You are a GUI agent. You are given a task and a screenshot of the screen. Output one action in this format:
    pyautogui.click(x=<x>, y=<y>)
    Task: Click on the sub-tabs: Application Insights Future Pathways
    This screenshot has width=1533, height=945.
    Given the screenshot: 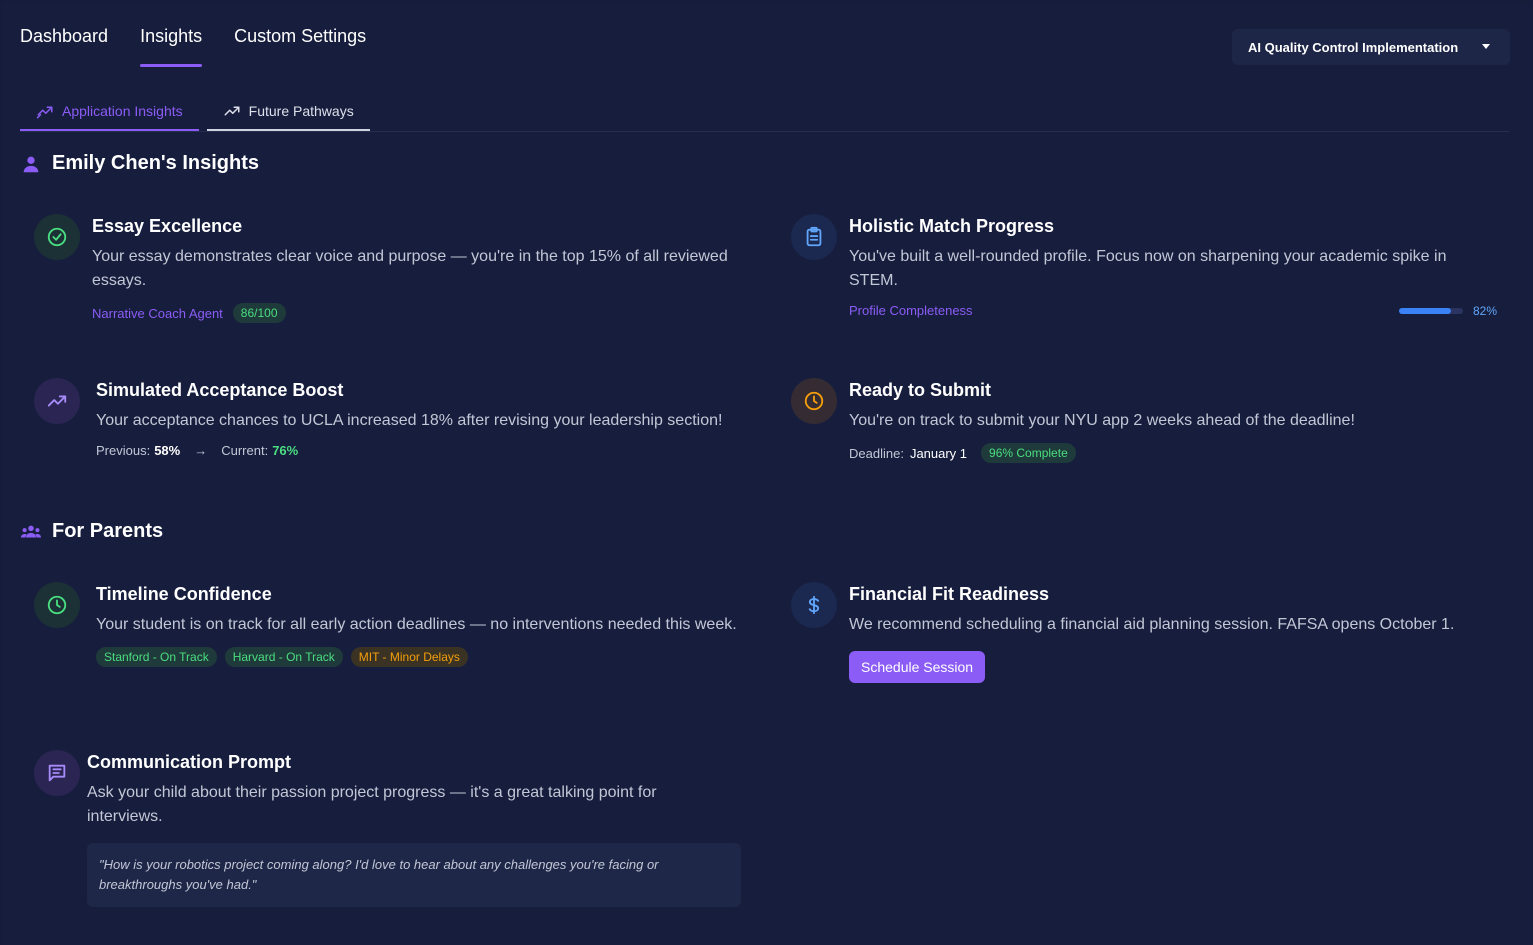 What is the action you would take?
    pyautogui.click(x=764, y=112)
    